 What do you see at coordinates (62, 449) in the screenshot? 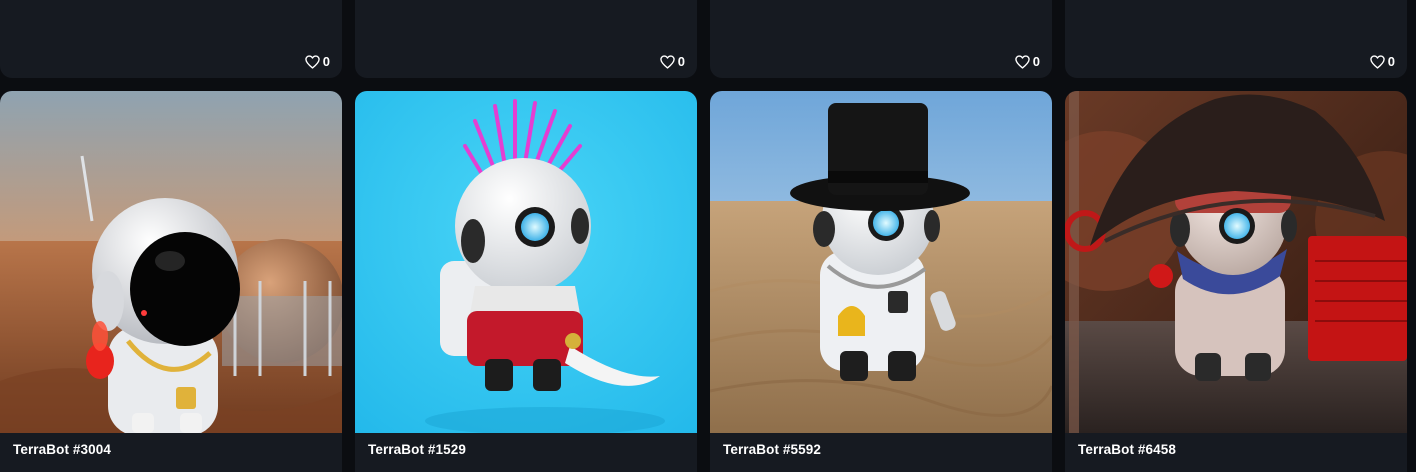
I see `nft-title: TerraBot #3004` at bounding box center [62, 449].